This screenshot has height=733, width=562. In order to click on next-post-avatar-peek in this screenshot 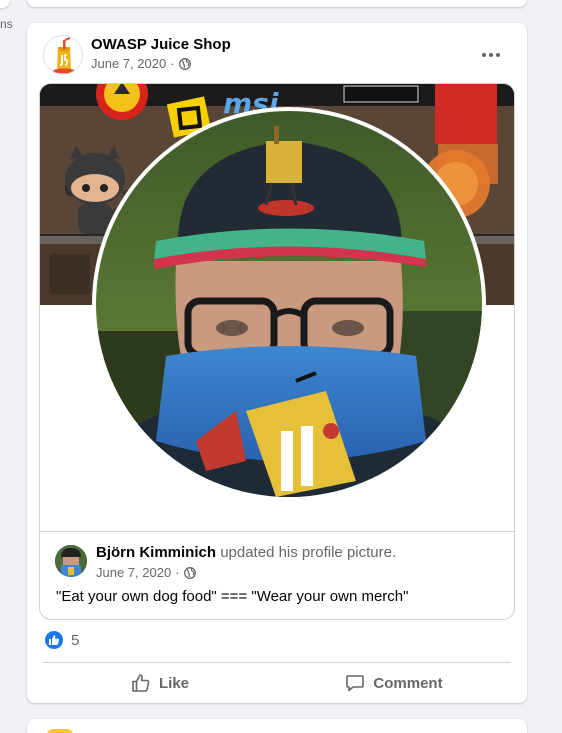, I will do `click(60, 731)`.